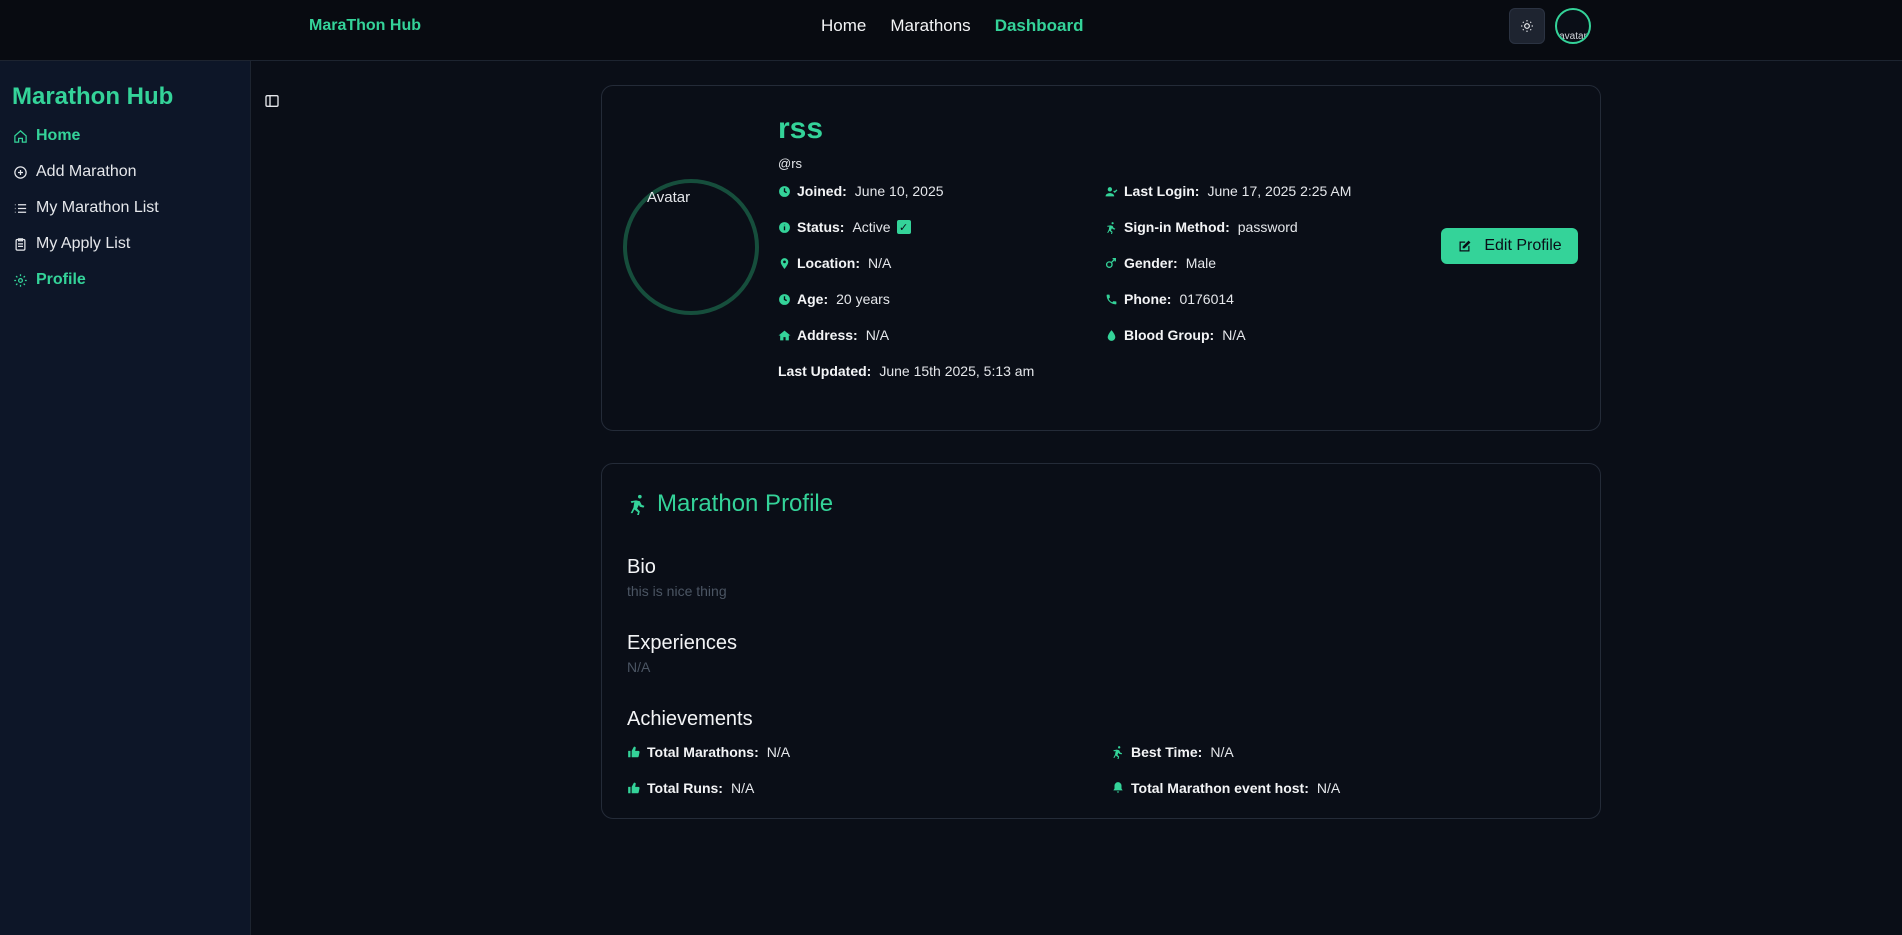 This screenshot has height=935, width=1902. I want to click on experiences-heading: Experiences, so click(682, 643).